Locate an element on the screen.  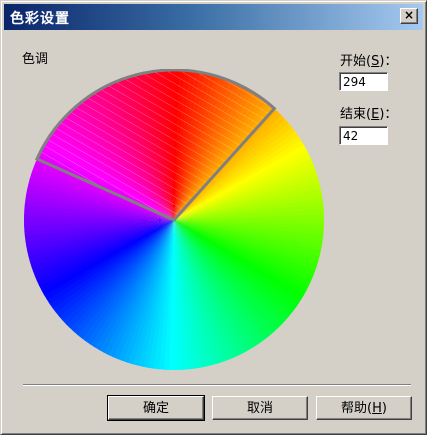
end-label: 结束(E)： is located at coordinates (369, 114).